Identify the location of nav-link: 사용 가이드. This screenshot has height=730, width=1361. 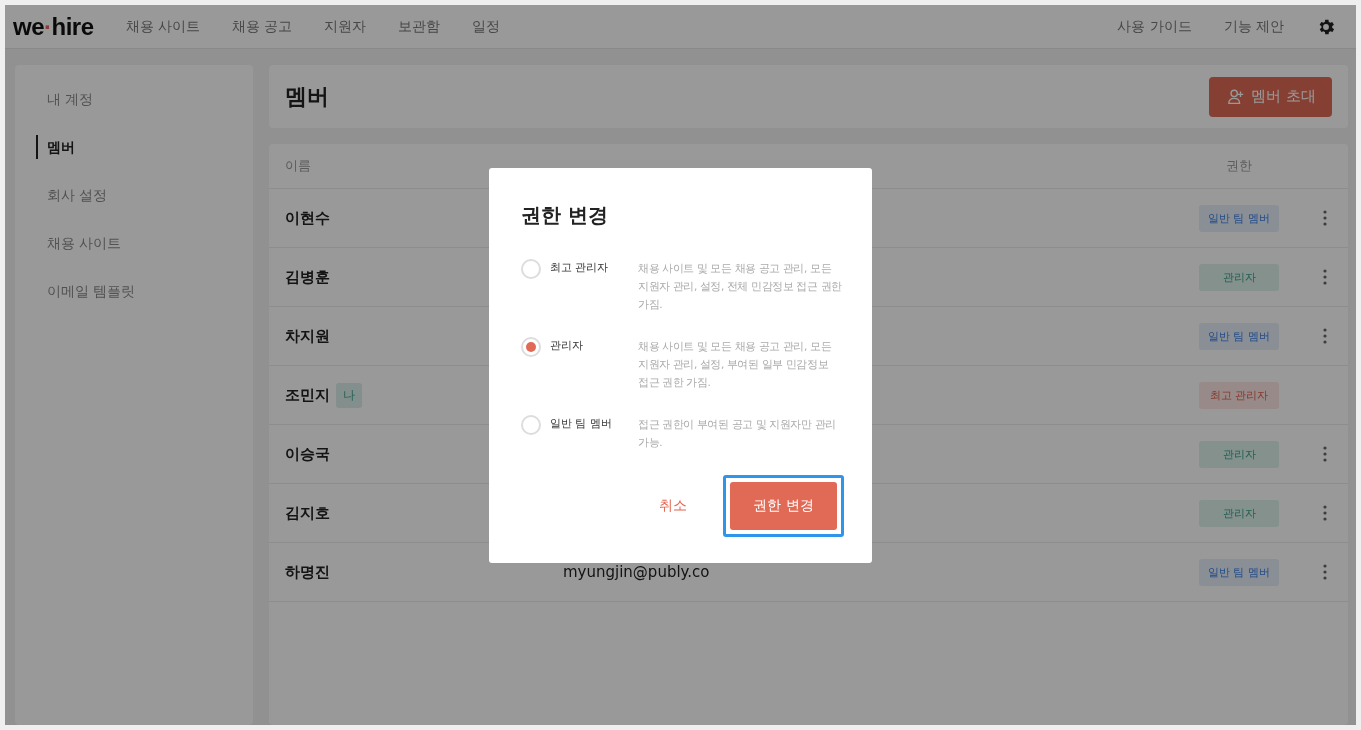
(1154, 26).